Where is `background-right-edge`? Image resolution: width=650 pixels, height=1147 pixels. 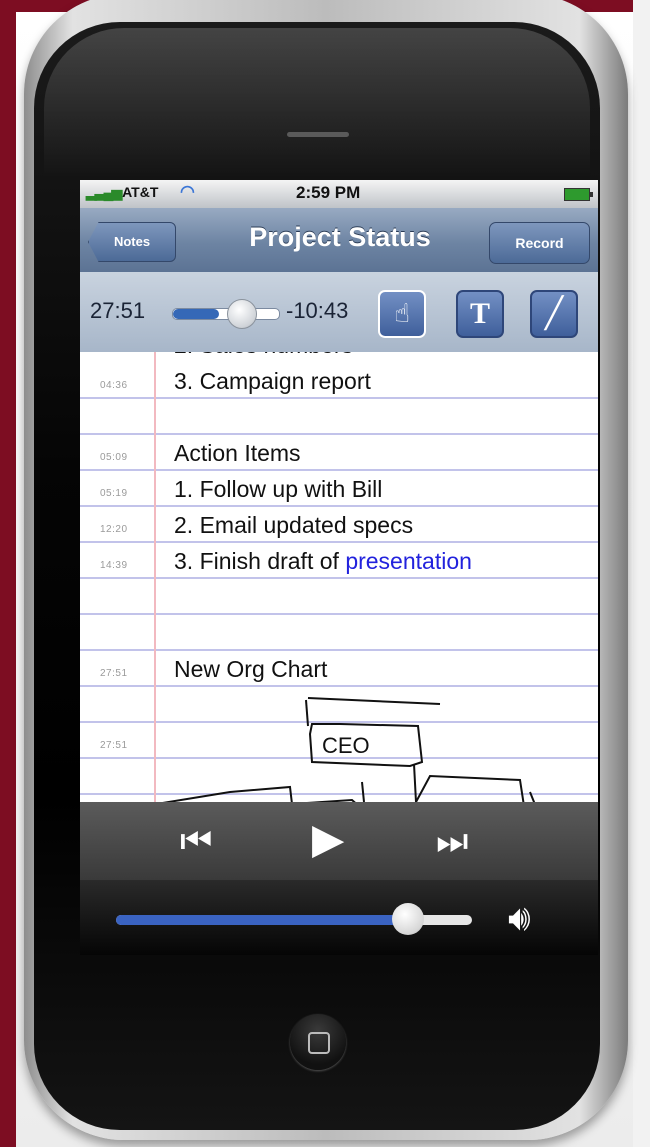 background-right-edge is located at coordinates (641, 573).